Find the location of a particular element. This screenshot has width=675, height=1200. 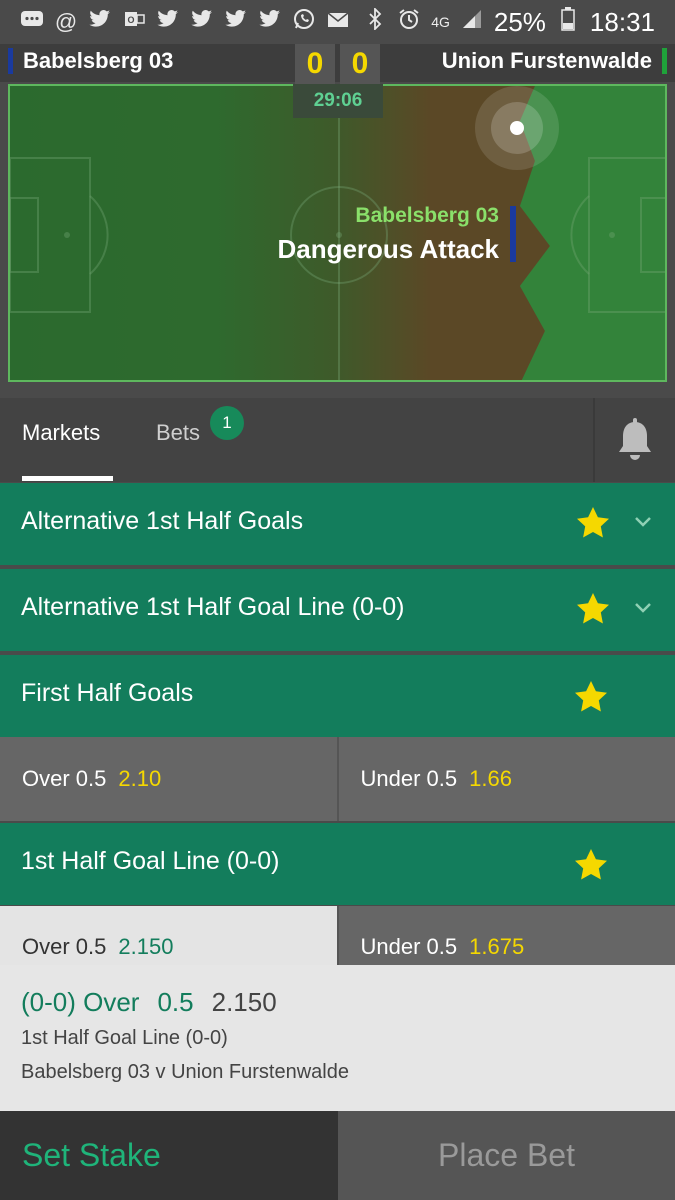

bets-count-badge: 1 is located at coordinates (227, 423).